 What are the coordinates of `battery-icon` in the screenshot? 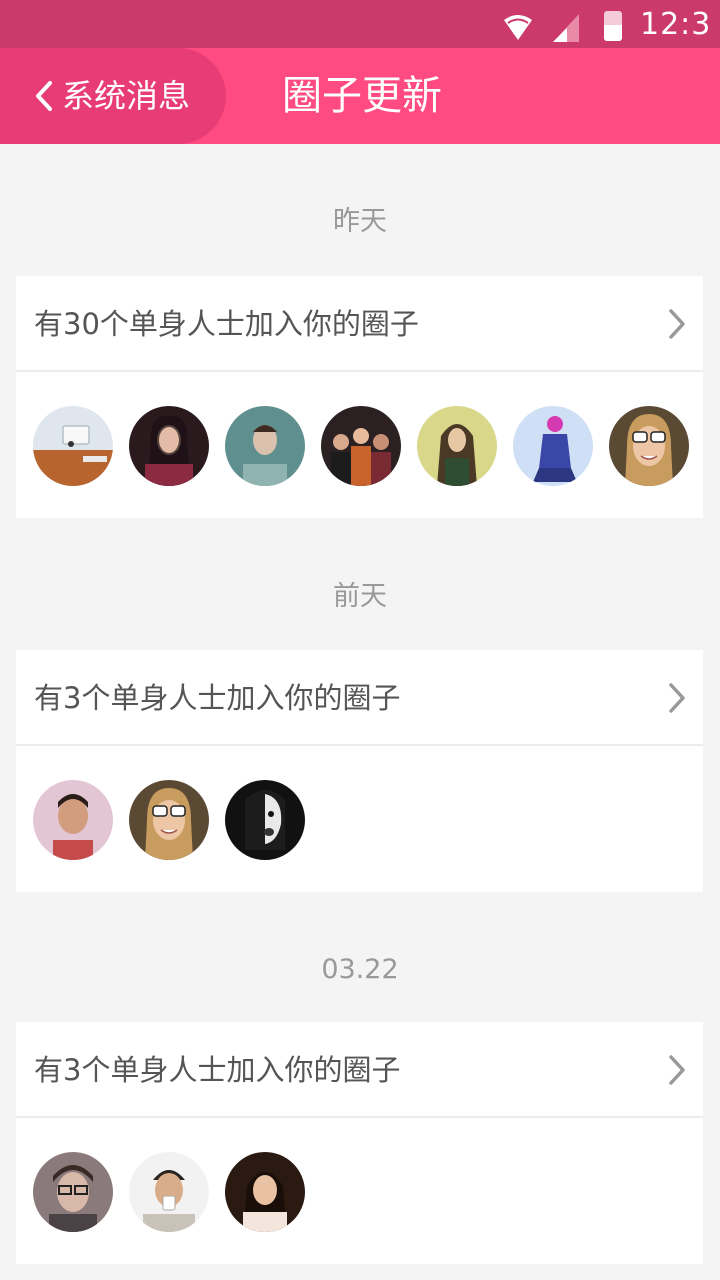 It's located at (613, 26).